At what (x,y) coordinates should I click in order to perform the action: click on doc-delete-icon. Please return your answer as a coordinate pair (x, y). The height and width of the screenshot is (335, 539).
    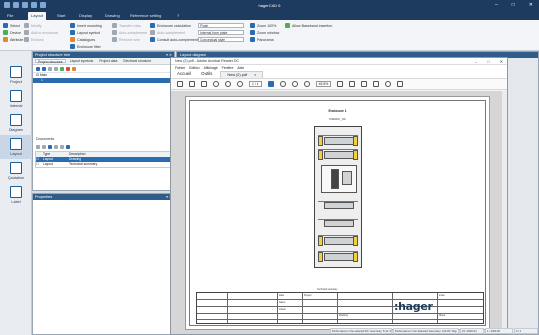
    Looking at the image, I should click on (62, 147).